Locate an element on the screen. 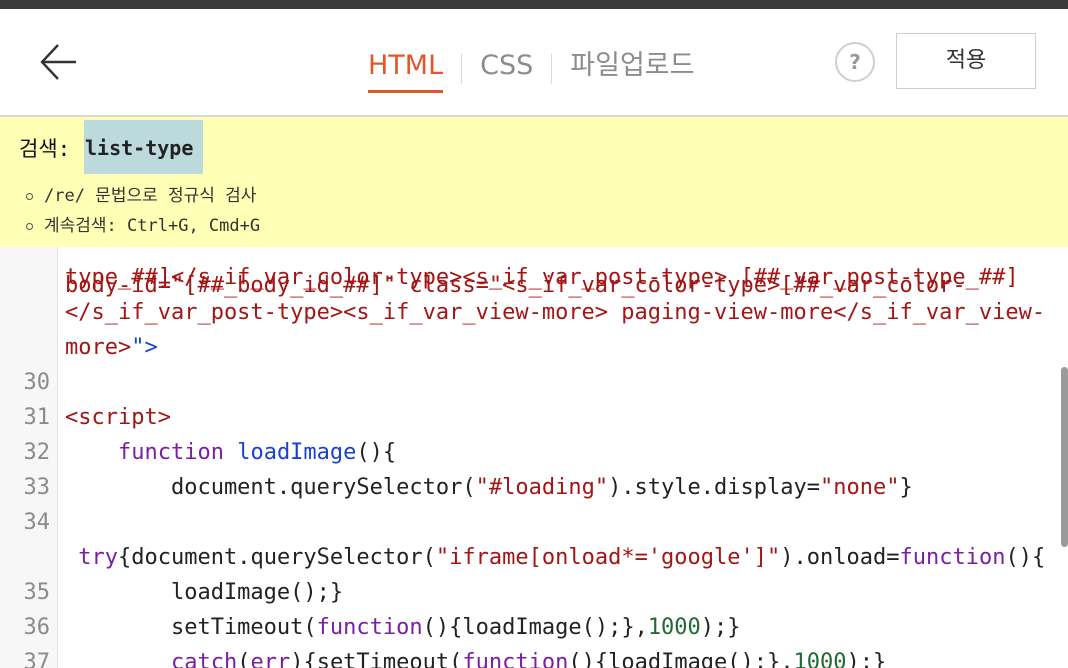  code-line: 32 function loadImage(){ is located at coordinates (534, 452).